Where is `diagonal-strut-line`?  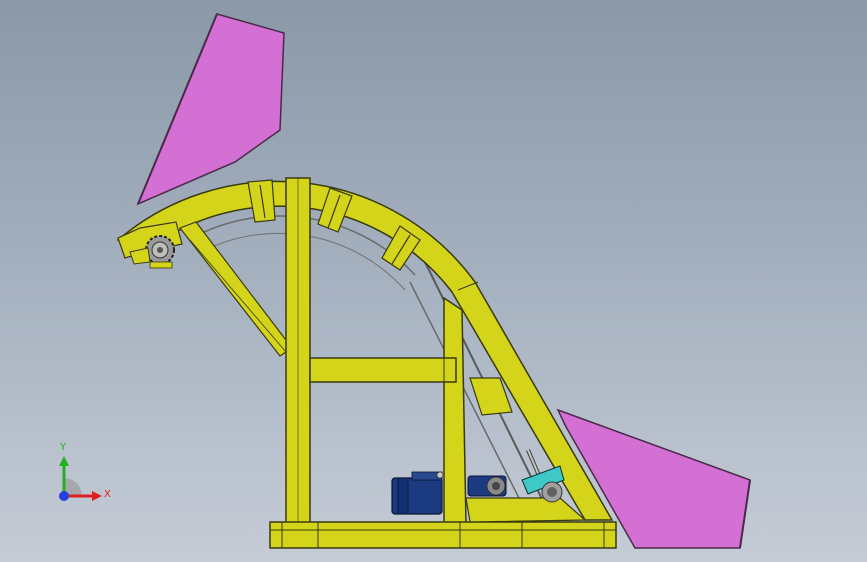 diagonal-strut-line is located at coordinates (238, 296).